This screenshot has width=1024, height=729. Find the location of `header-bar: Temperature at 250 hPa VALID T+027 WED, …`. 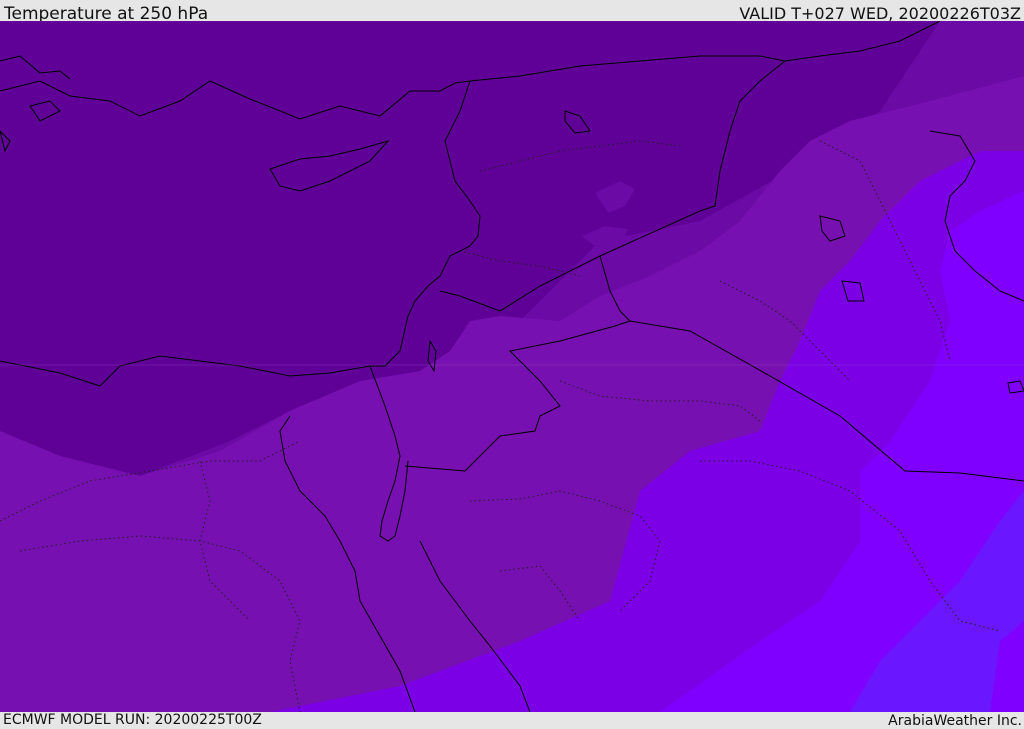

header-bar: Temperature at 250 hPa VALID T+027 WED, … is located at coordinates (512, 12).